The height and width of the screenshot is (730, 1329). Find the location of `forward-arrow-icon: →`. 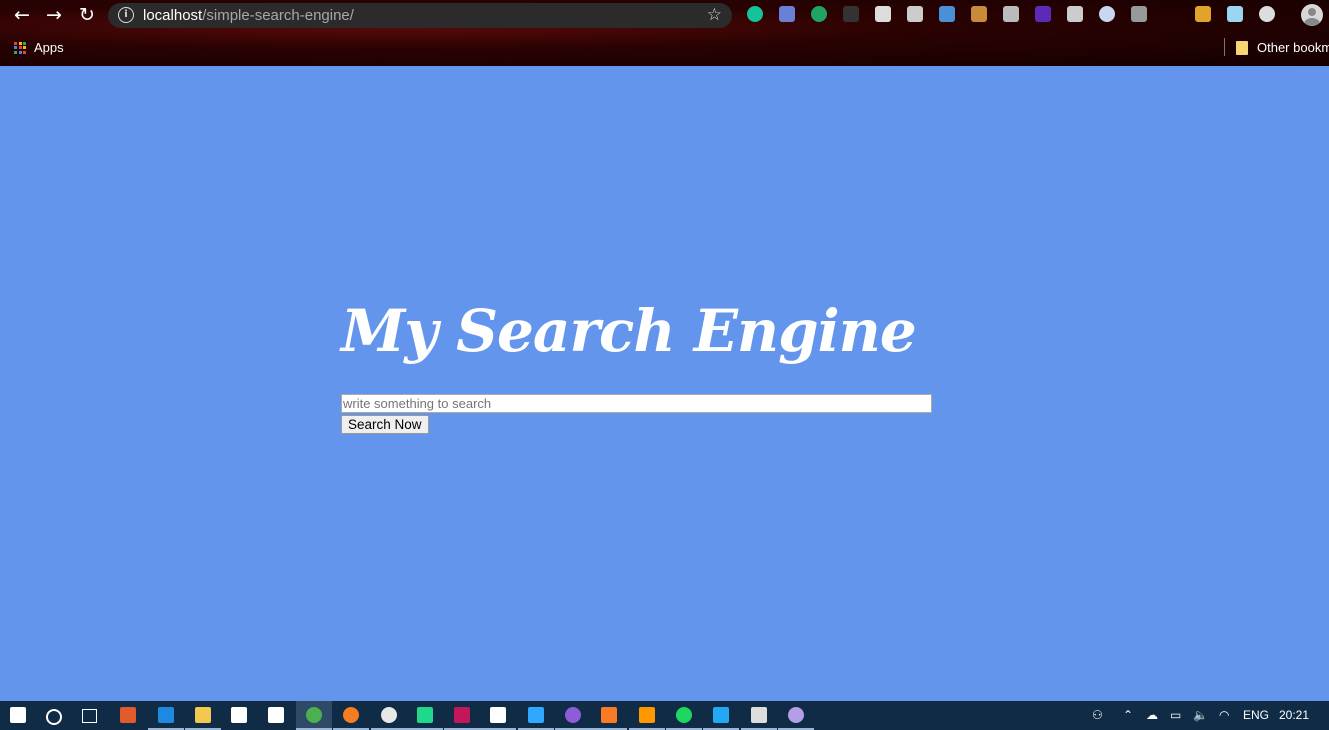

forward-arrow-icon: → is located at coordinates (54, 15).